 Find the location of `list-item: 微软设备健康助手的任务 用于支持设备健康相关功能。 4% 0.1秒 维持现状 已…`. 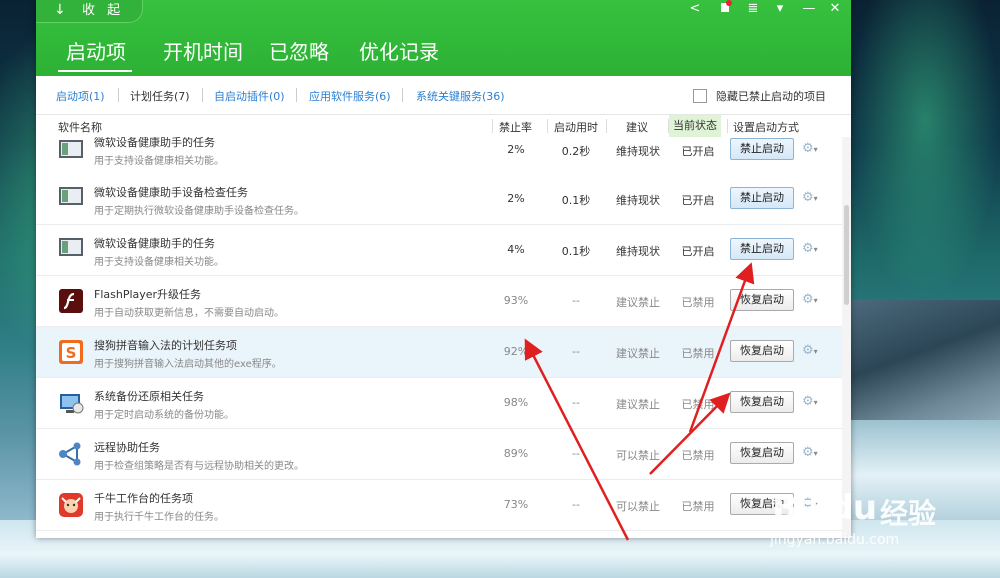

list-item: 微软设备健康助手的任务 用于支持设备健康相关功能。 4% 0.1秒 维持现状 已… is located at coordinates (439, 250).